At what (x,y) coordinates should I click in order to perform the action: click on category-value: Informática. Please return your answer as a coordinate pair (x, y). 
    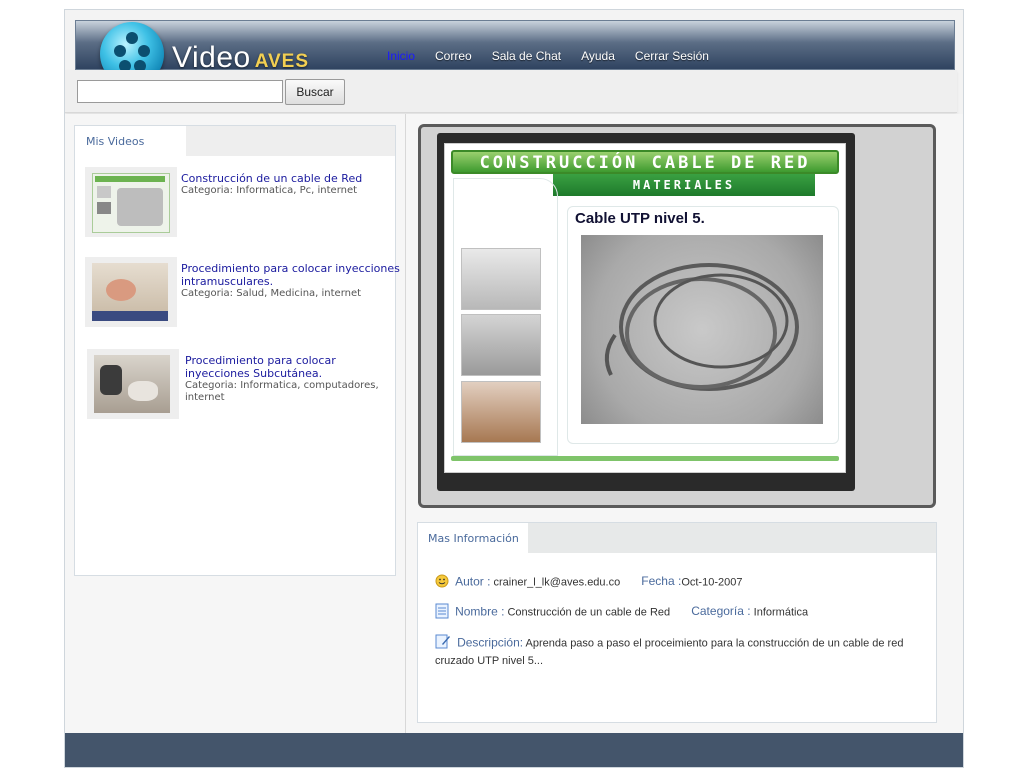
    Looking at the image, I should click on (781, 612).